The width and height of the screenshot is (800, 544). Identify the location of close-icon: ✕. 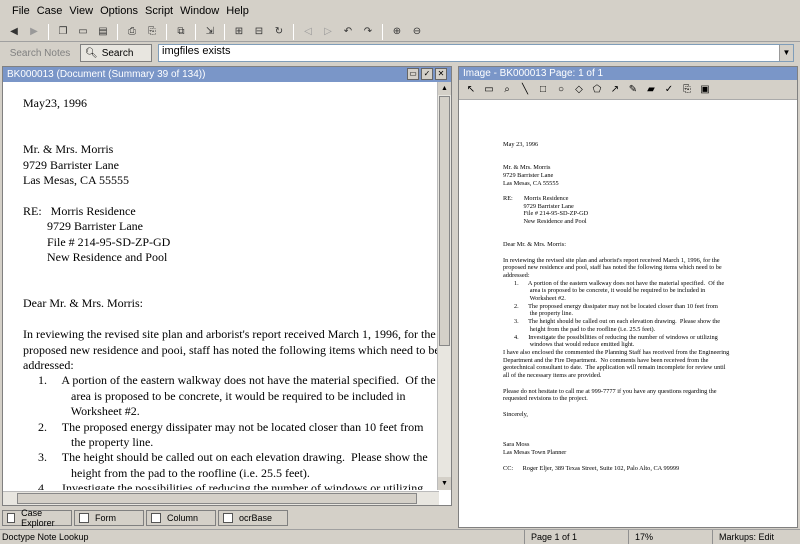
(441, 74).